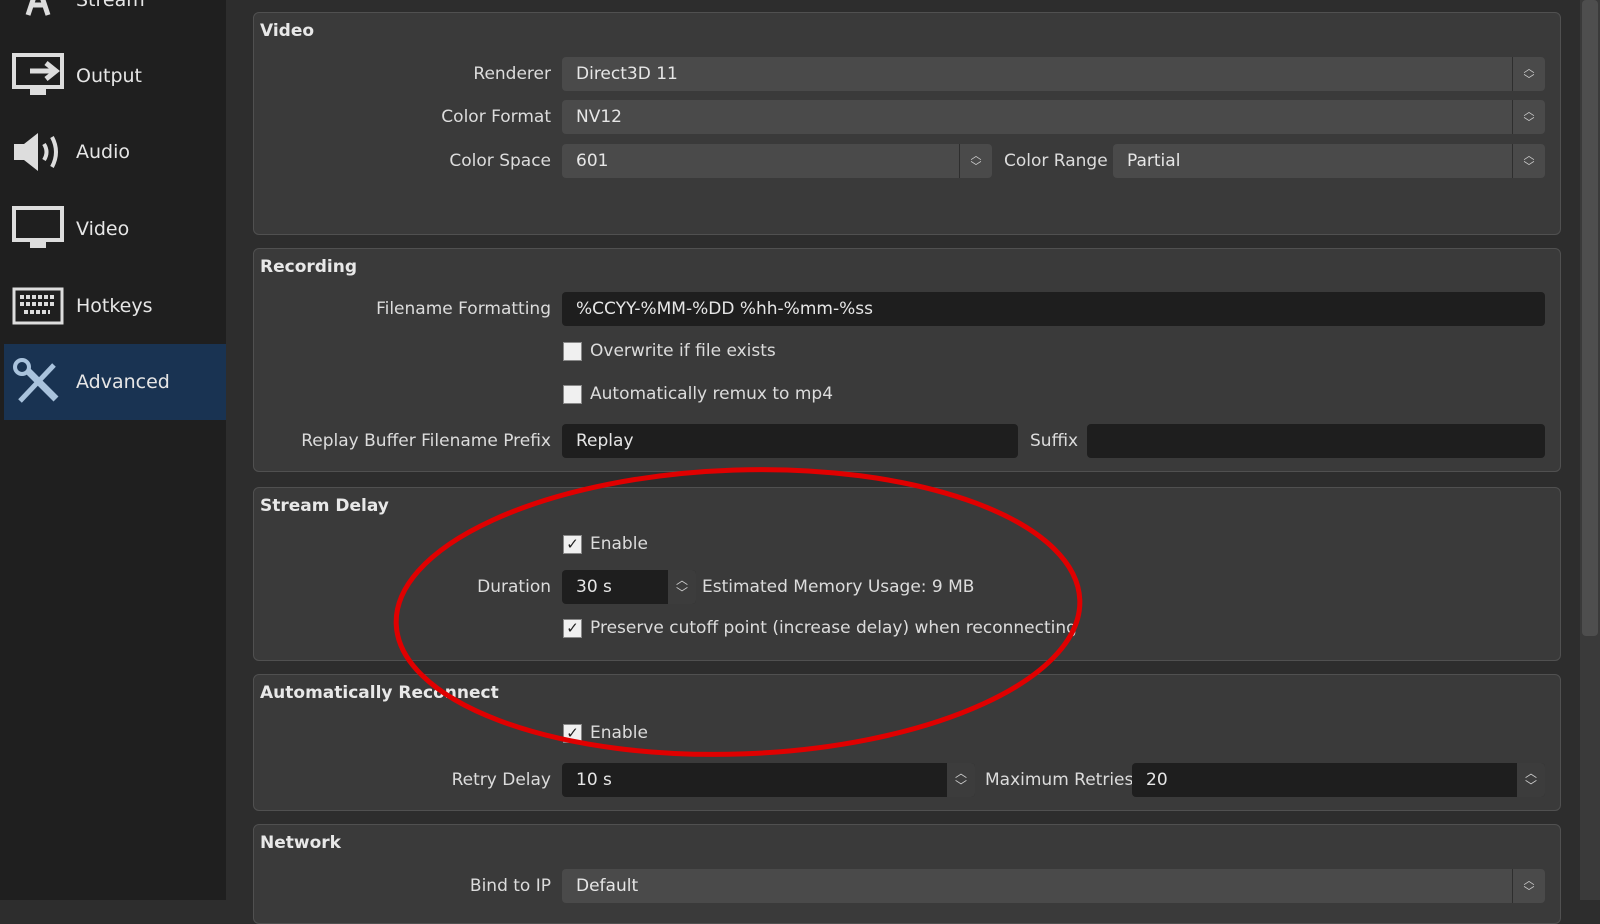 The height and width of the screenshot is (924, 1600). I want to click on sidebar-item-label: Advanced, so click(123, 382).